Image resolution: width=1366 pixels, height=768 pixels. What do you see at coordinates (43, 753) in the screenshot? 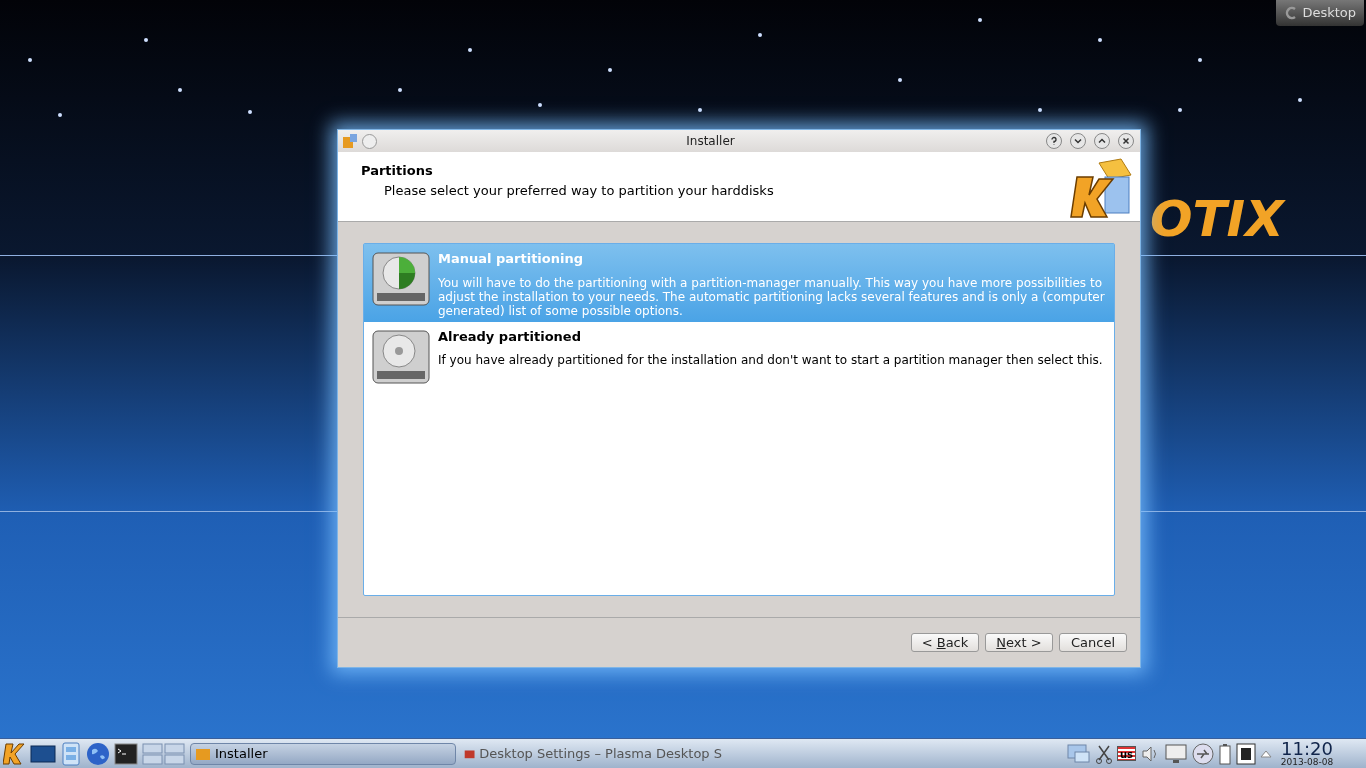
I see `desktop-icon` at bounding box center [43, 753].